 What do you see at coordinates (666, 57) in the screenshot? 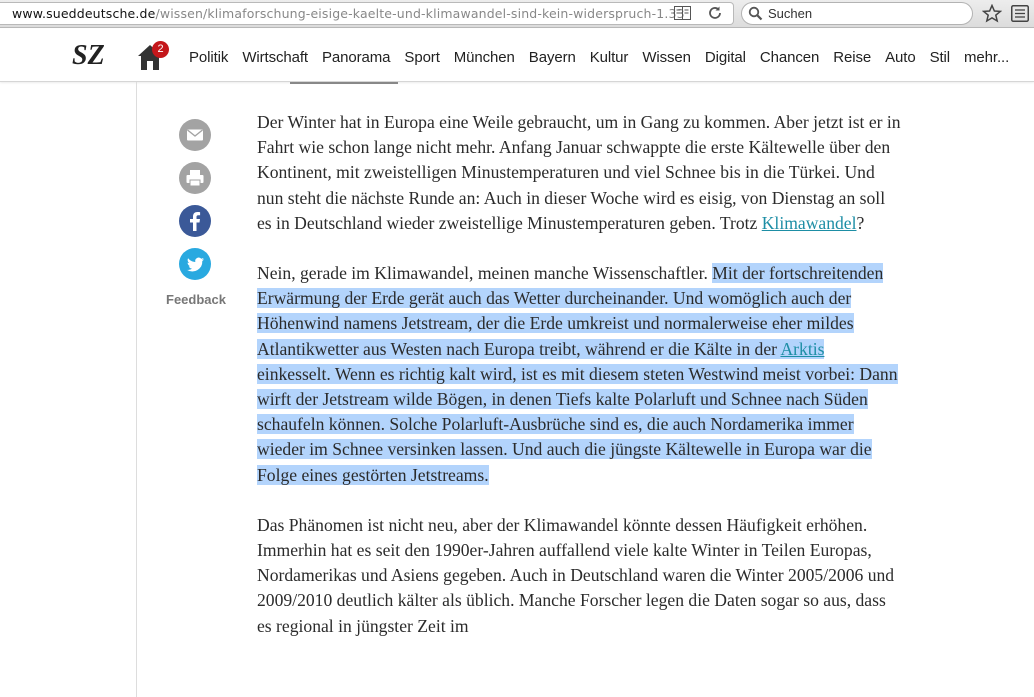
I see `nav-item-wissen: Wissen` at bounding box center [666, 57].